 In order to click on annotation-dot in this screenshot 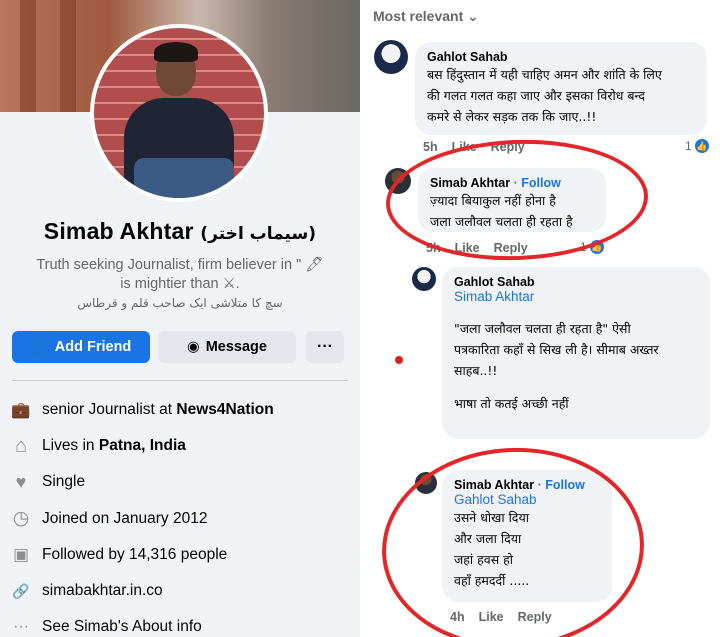, I will do `click(399, 360)`.